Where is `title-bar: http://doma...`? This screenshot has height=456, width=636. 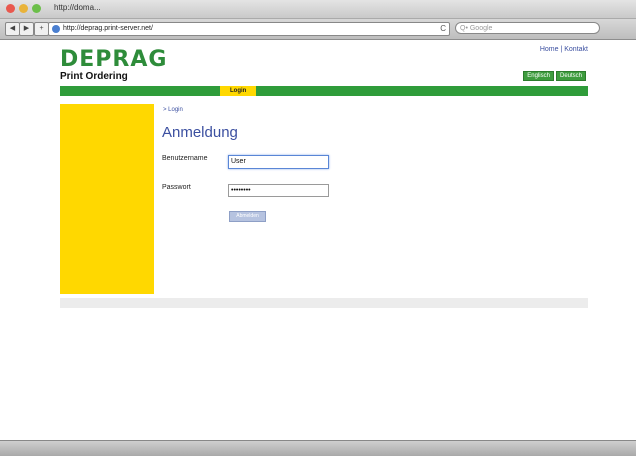
title-bar: http://doma... is located at coordinates (318, 9).